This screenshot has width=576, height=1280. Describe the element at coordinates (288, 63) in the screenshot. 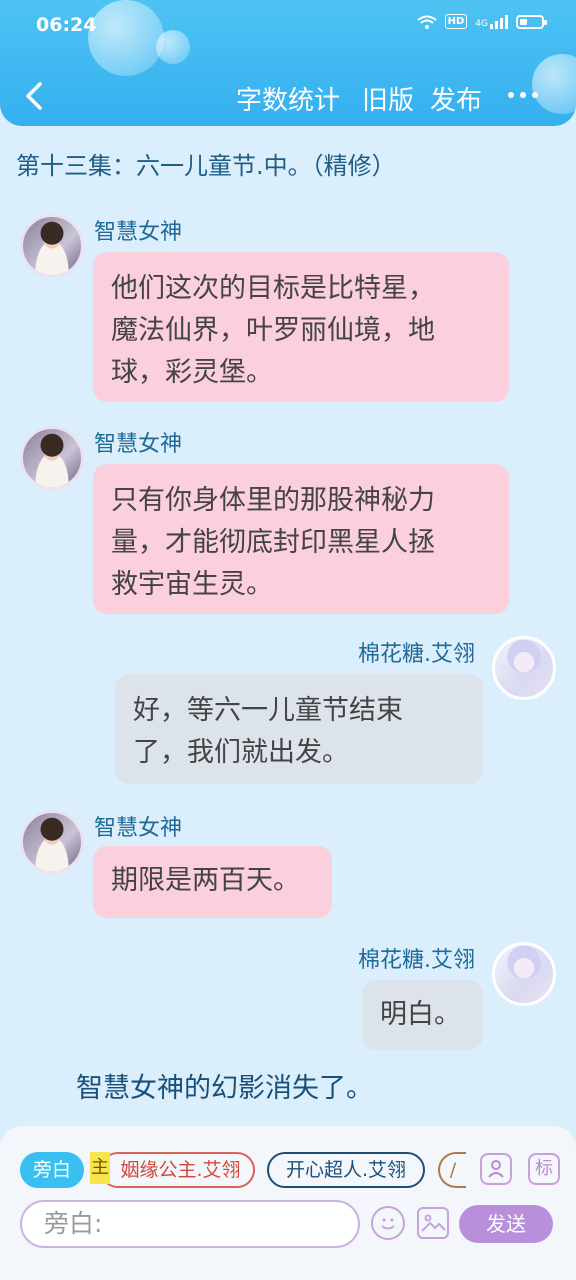

I see `top-header: 06:24 HD 4G 字数统计 旧版 发布` at that location.